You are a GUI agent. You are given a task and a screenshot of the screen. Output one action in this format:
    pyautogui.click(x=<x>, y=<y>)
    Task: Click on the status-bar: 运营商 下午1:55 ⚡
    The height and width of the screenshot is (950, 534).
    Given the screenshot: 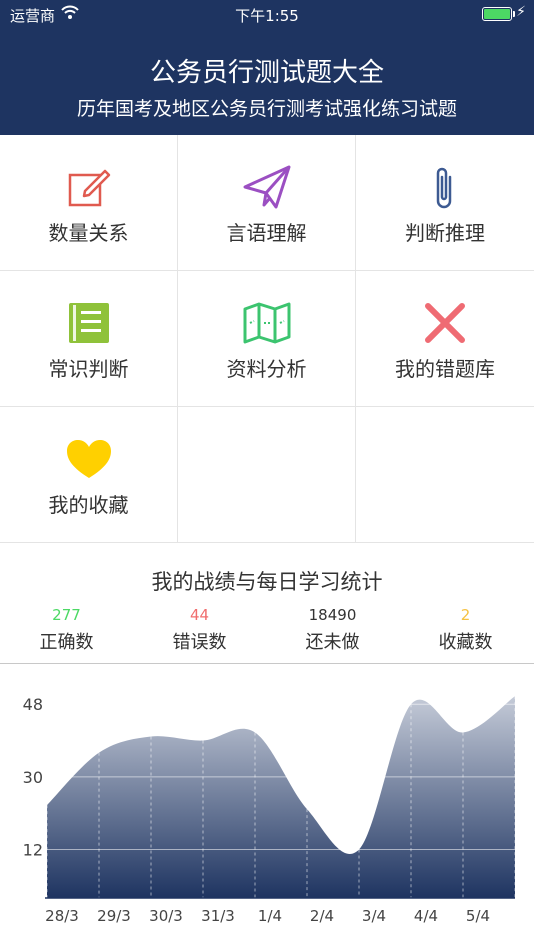 What is the action you would take?
    pyautogui.click(x=267, y=14)
    